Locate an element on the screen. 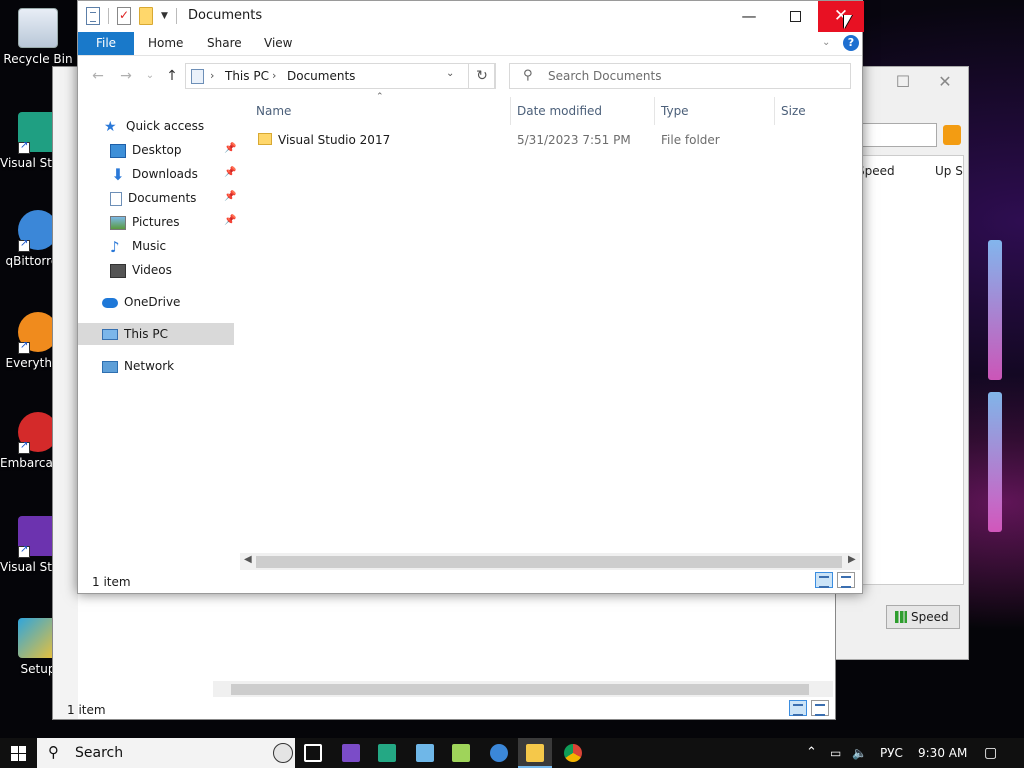 The height and width of the screenshot is (768, 1024). breadcrumb-this-pc: This PC is located at coordinates (247, 76).